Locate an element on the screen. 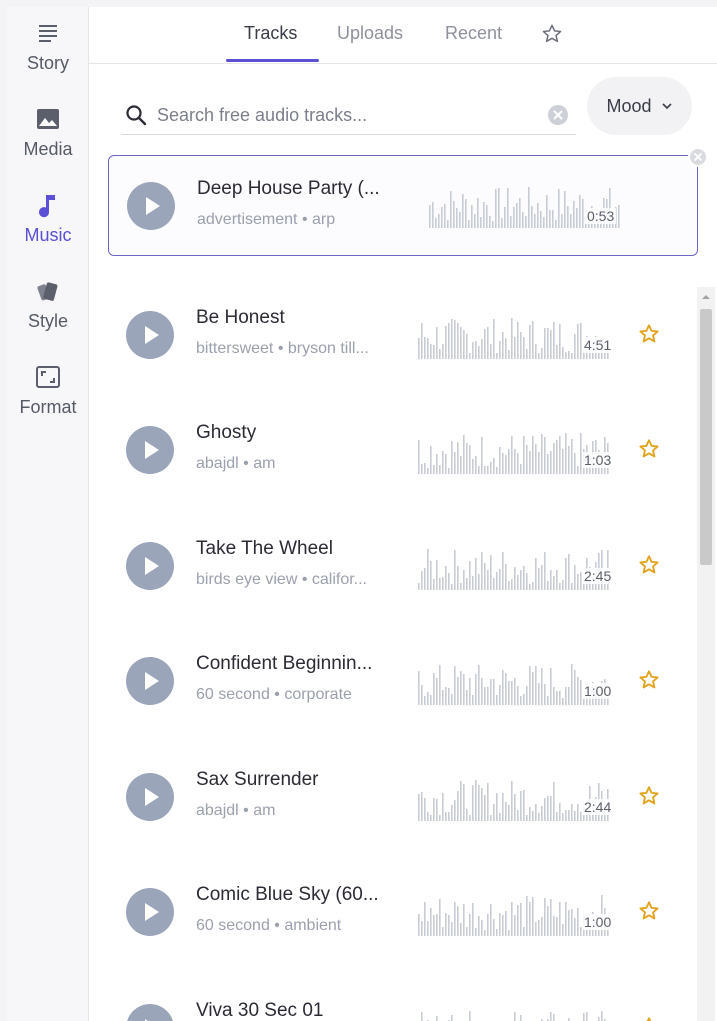 The height and width of the screenshot is (1021, 717). mood-dropdown: Mood is located at coordinates (639, 106).